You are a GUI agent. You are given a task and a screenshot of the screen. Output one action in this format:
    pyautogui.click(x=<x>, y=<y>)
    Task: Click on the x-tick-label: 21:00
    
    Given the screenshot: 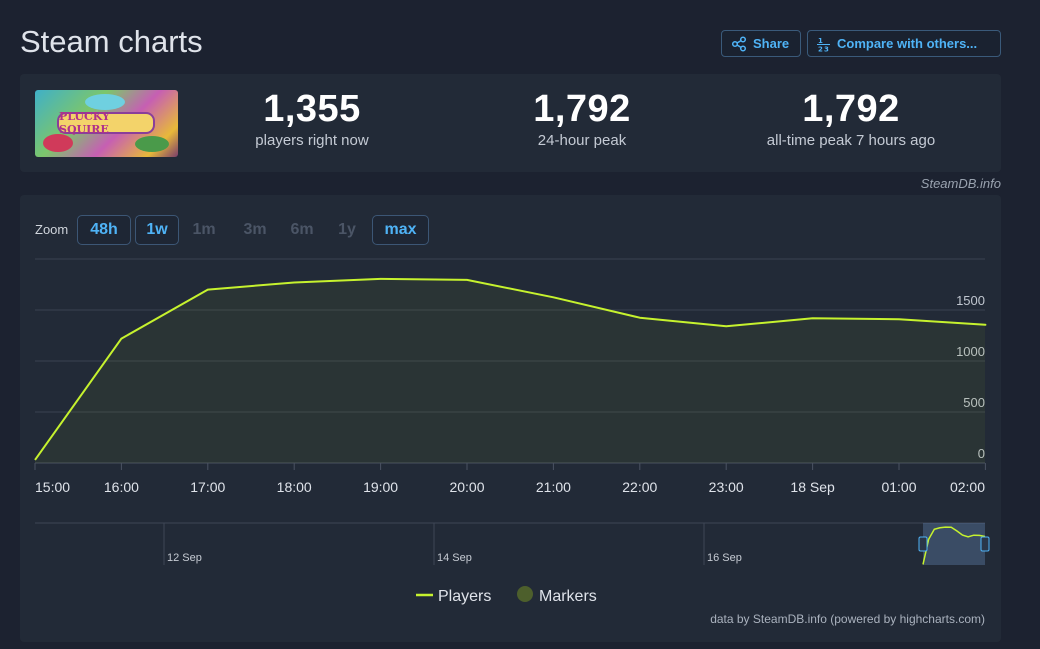 What is the action you would take?
    pyautogui.click(x=553, y=487)
    